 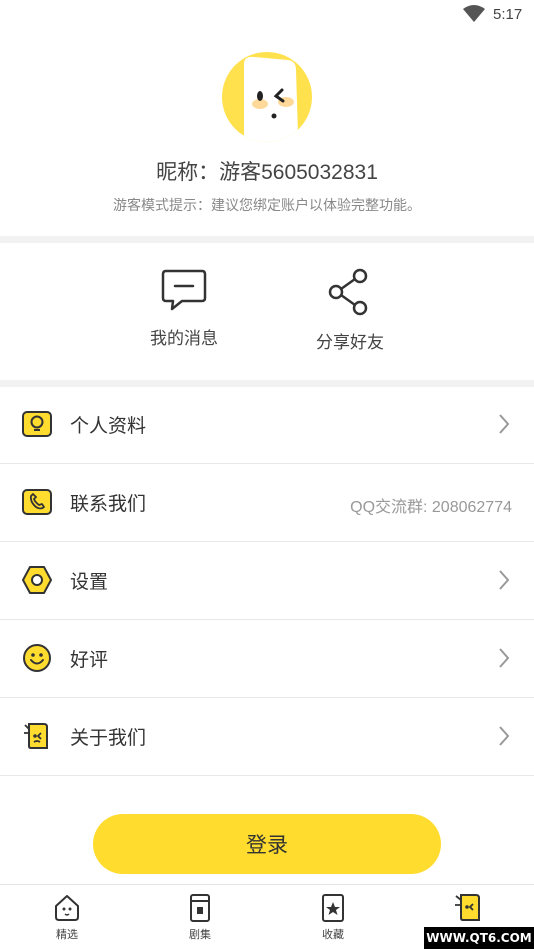 What do you see at coordinates (67, 908) in the screenshot?
I see `house-mascot-icon` at bounding box center [67, 908].